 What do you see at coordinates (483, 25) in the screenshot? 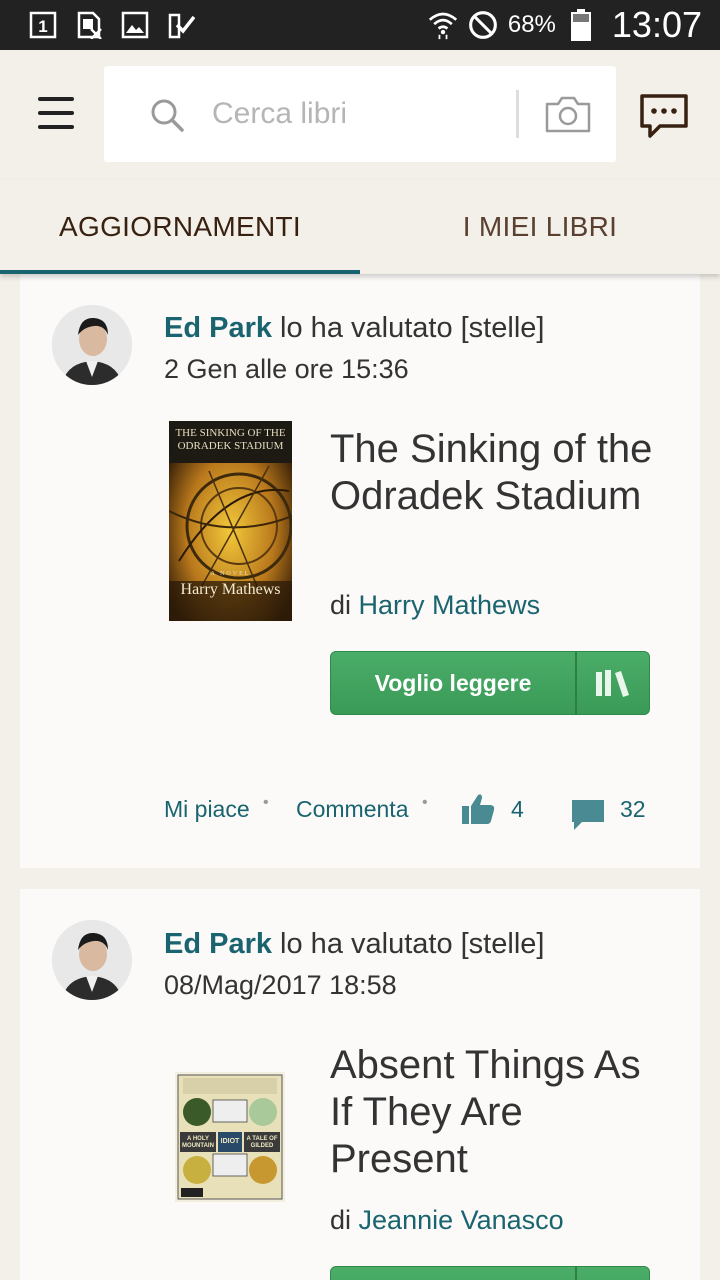
I see `do-not-disturb-icon` at bounding box center [483, 25].